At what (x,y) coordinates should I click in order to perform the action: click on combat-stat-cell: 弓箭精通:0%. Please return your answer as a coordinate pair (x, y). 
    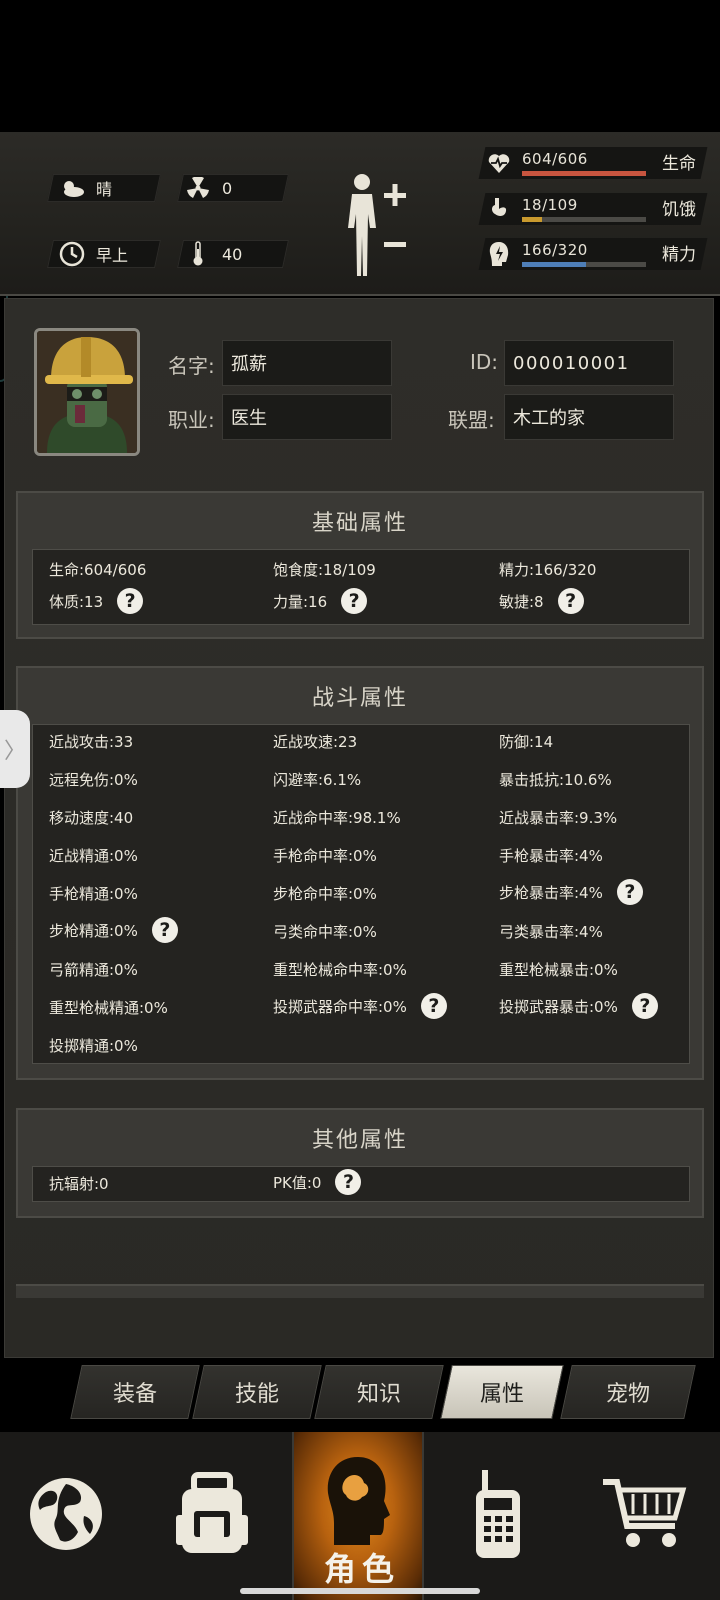
    Looking at the image, I should click on (93, 969).